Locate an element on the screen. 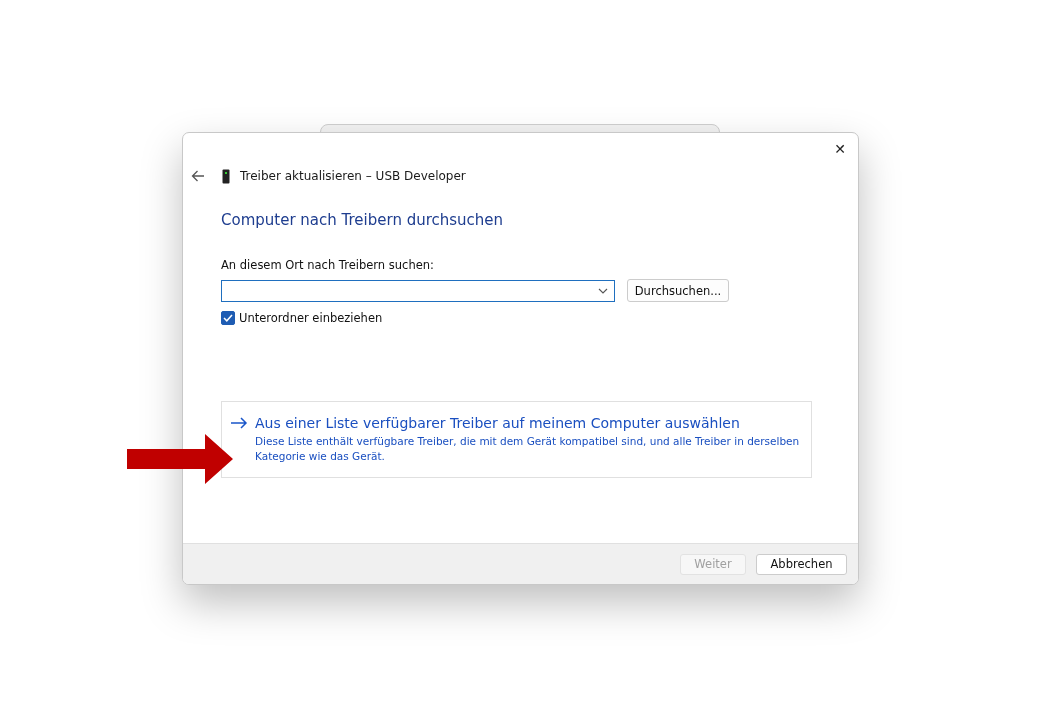 Image resolution: width=1039 pixels, height=721 pixels. location-label: An diesem Ort nach Treibern suchen: is located at coordinates (328, 265).